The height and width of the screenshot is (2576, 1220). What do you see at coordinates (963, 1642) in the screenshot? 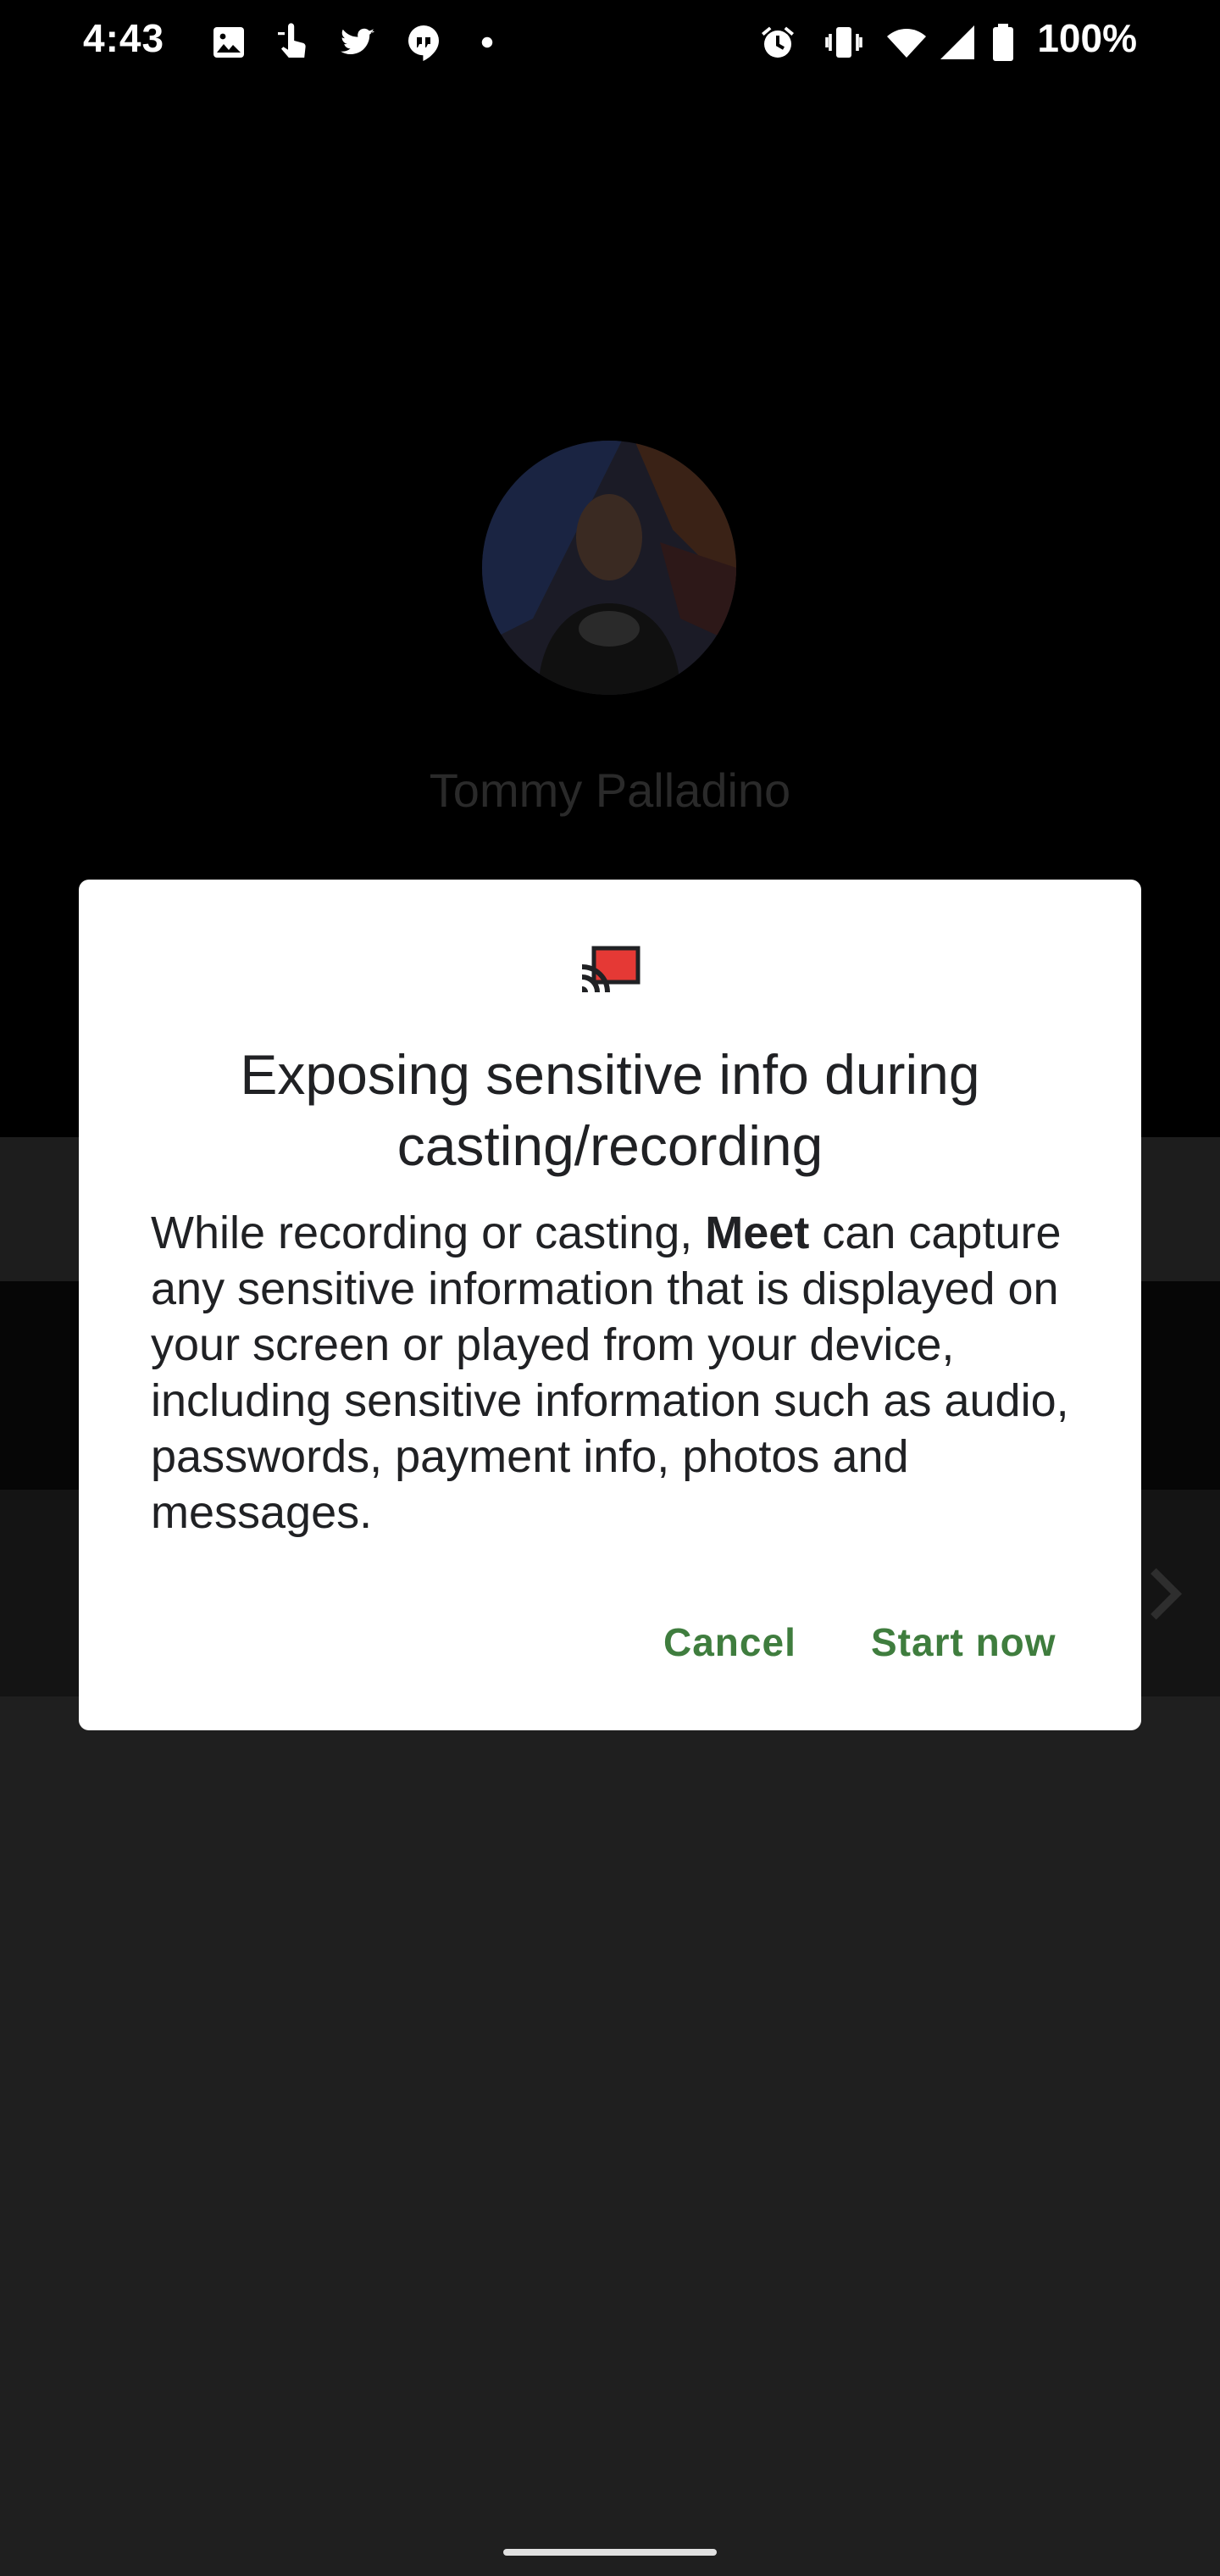
I see `start-now-button: Start now` at bounding box center [963, 1642].